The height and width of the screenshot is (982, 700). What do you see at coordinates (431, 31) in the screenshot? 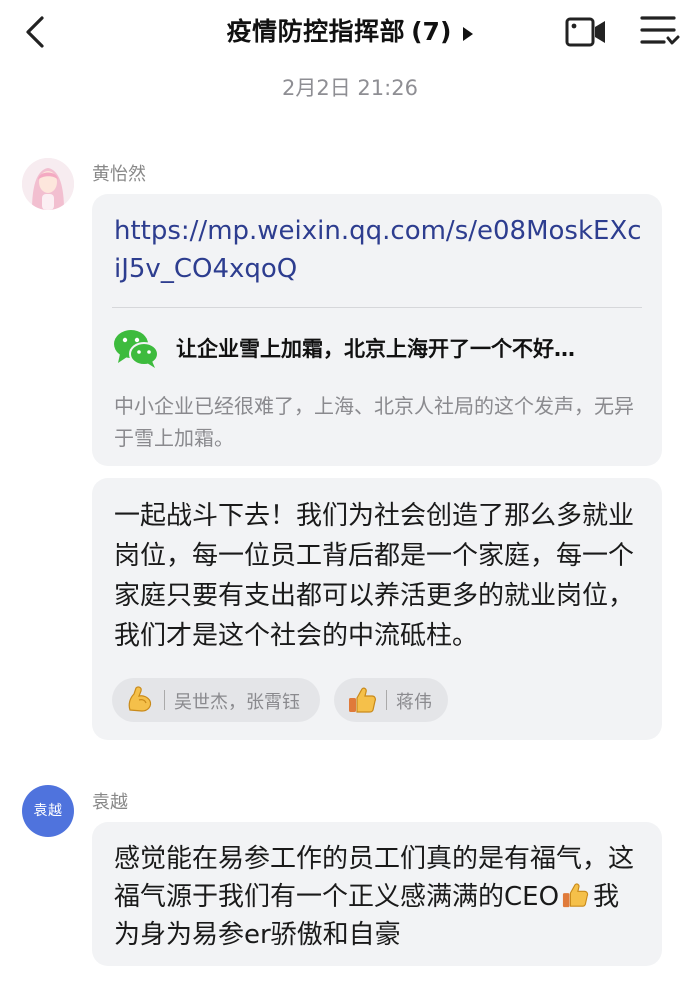
I see `member-count: (7)` at bounding box center [431, 31].